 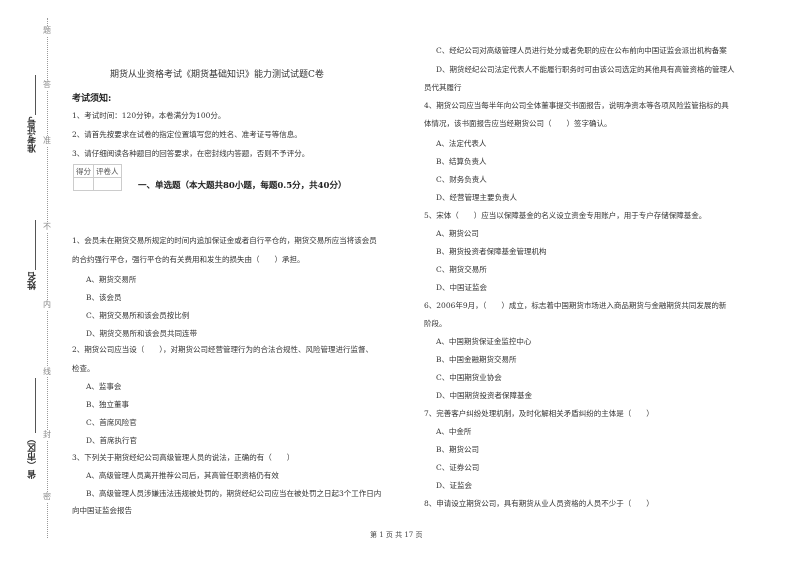 I want to click on option: A、期货交易所, so click(x=111, y=279).